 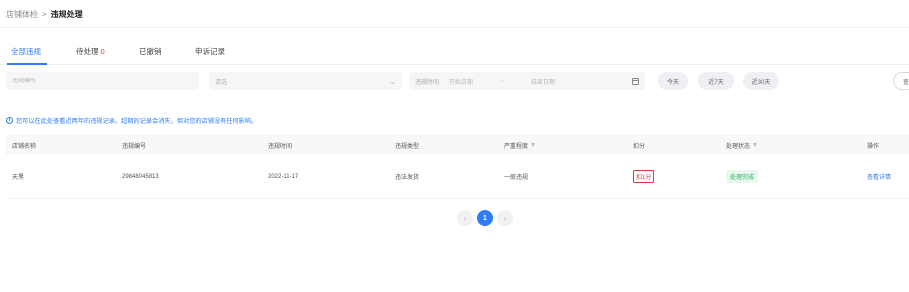 I want to click on breadcrumb: 店铺体检 > 违规处理, so click(x=44, y=14).